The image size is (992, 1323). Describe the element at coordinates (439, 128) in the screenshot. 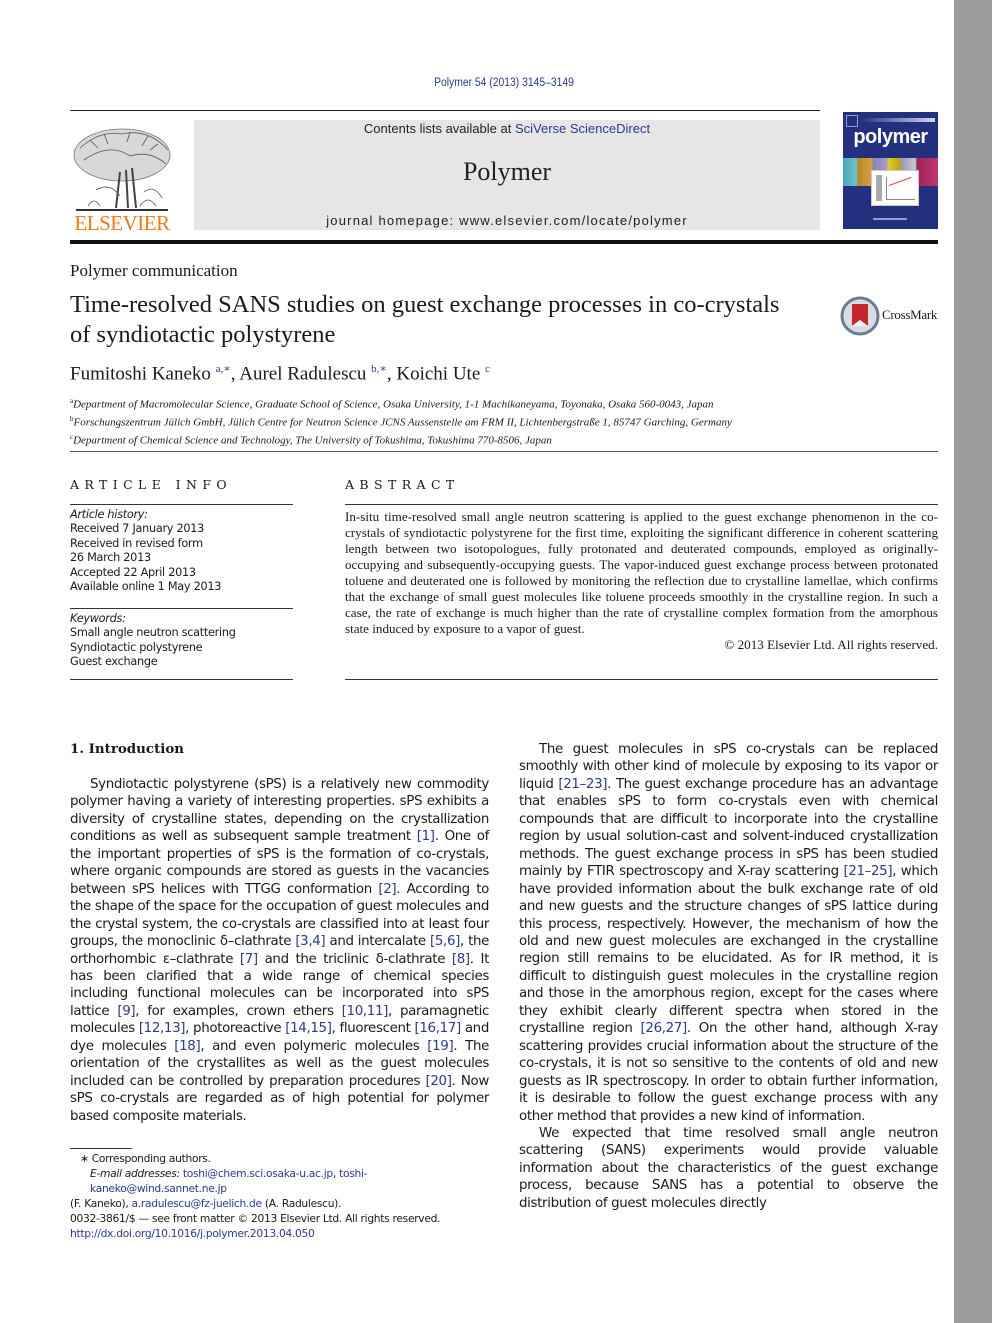

I see `contents-prefix: Contents lists available at` at that location.